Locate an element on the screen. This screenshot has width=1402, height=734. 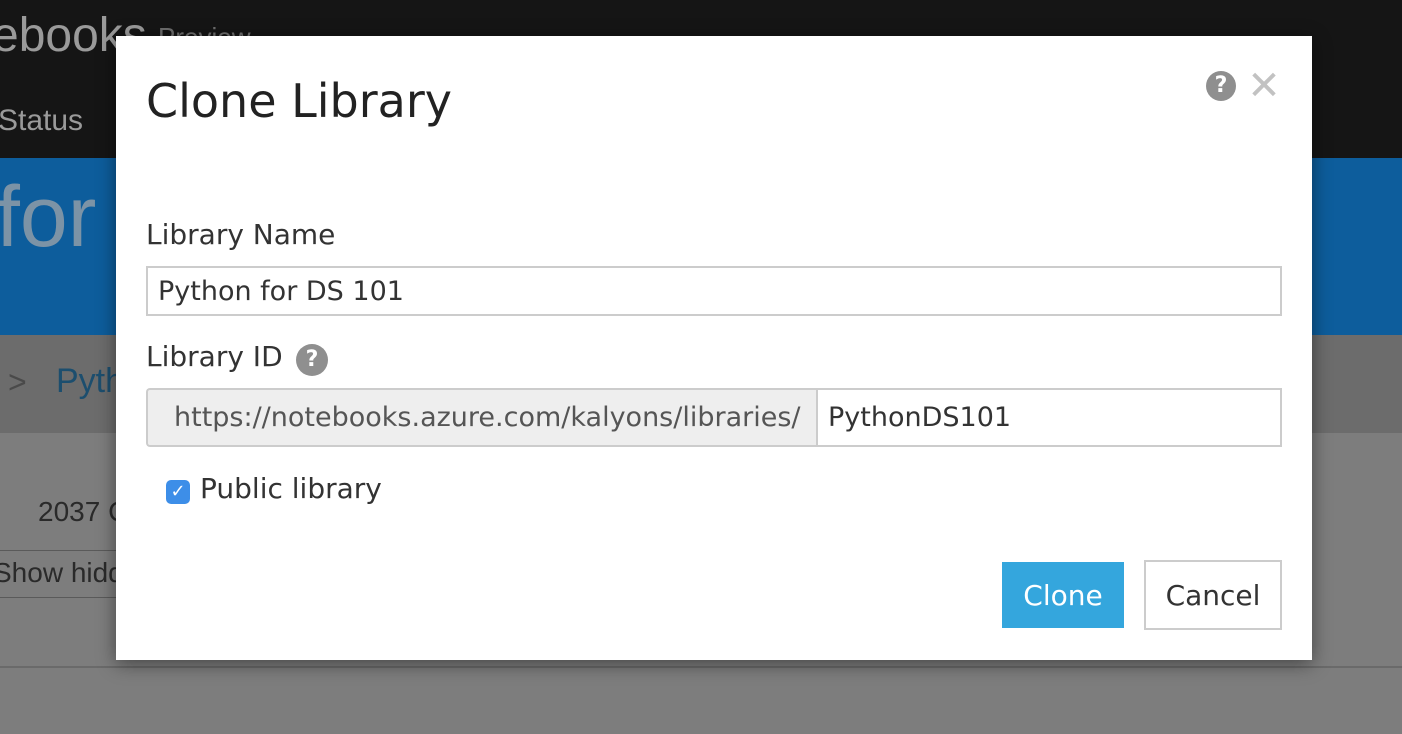
clone-button: Clone is located at coordinates (1063, 595).